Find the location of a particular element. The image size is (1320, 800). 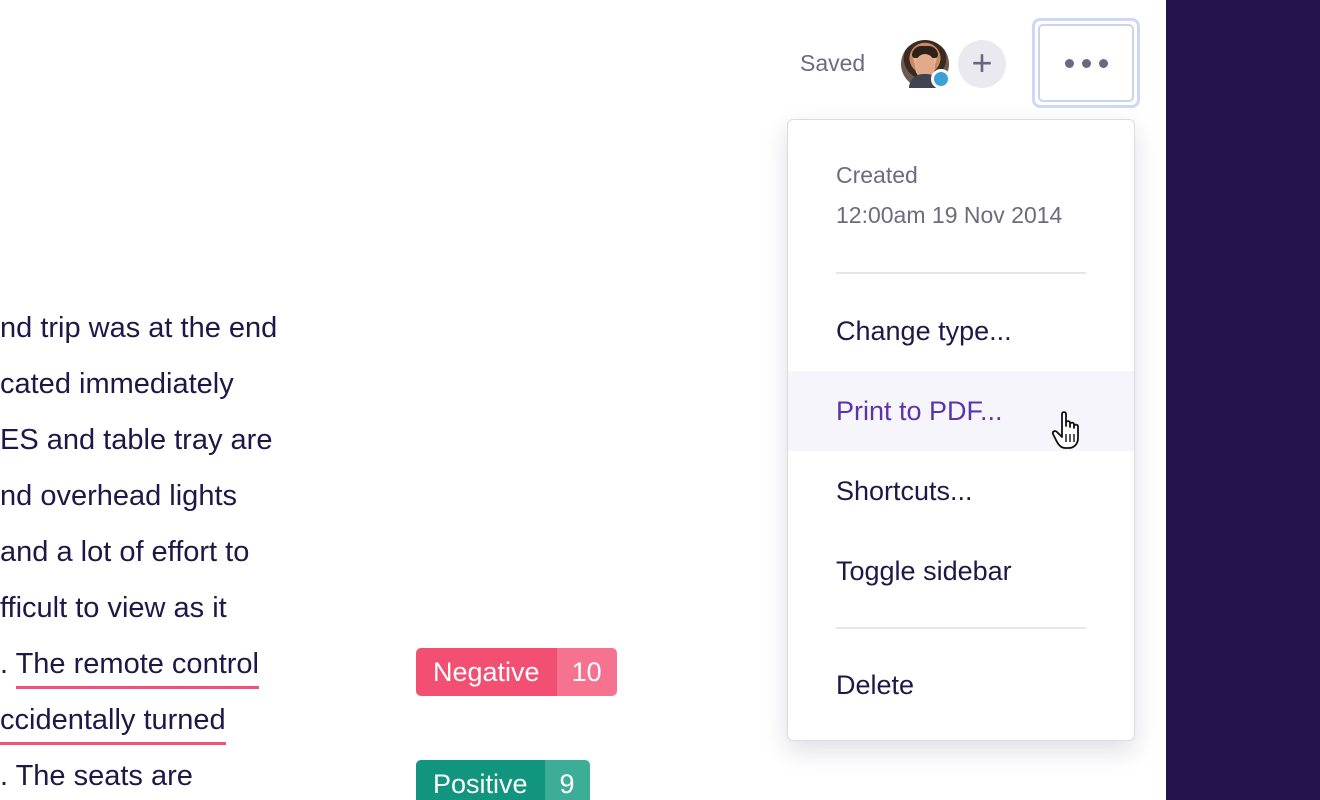

right-panel-background is located at coordinates (1243, 400).